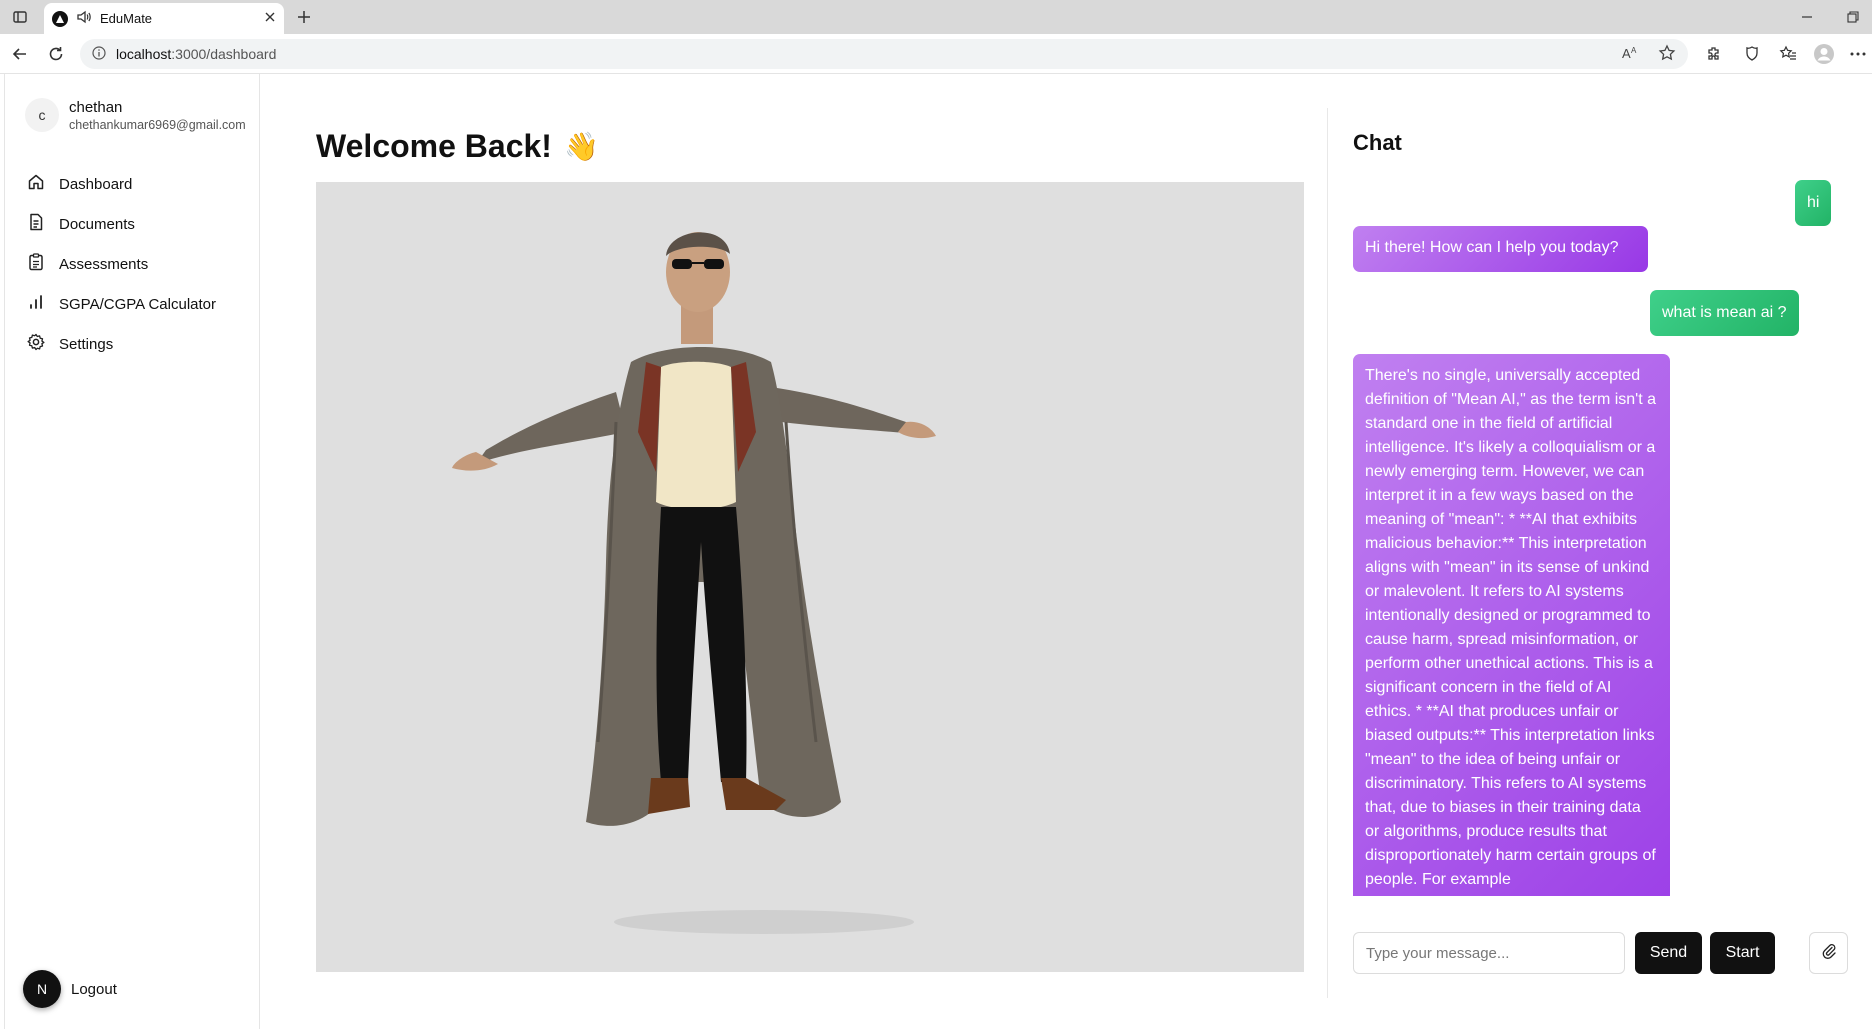 The height and width of the screenshot is (1029, 1872). What do you see at coordinates (1714, 54) in the screenshot?
I see `extensions-icon` at bounding box center [1714, 54].